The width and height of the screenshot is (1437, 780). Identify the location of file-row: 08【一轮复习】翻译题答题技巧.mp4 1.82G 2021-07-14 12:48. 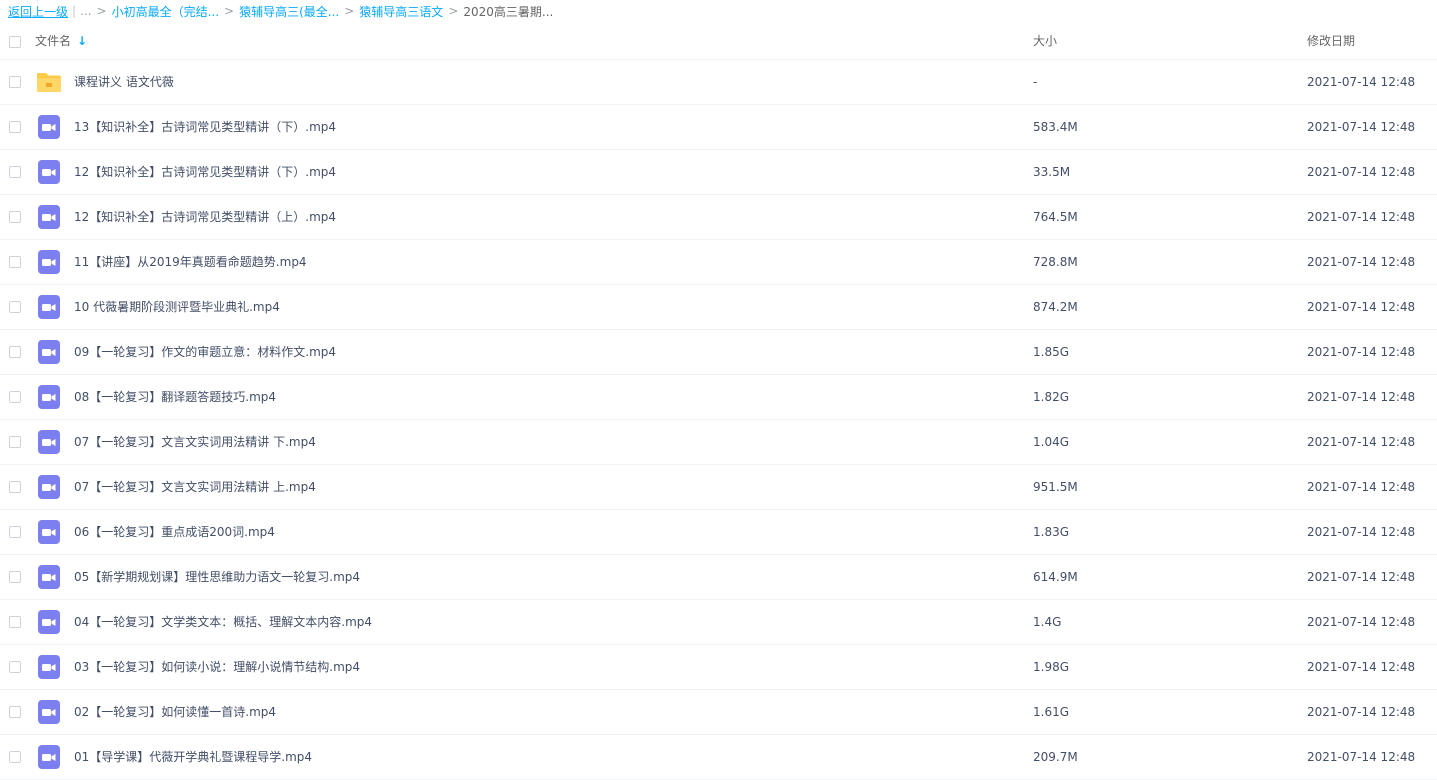
(718, 397).